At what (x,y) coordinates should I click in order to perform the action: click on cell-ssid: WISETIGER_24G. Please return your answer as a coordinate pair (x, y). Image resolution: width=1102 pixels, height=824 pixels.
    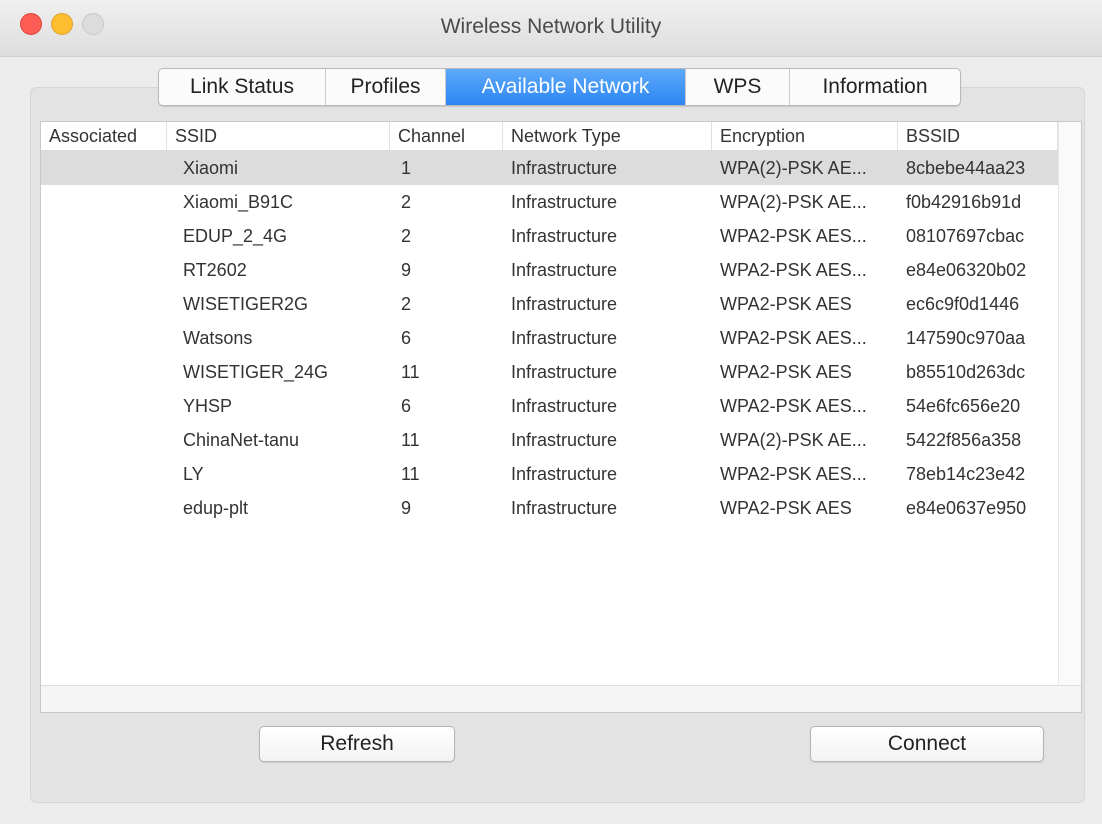
    Looking at the image, I should click on (256, 372).